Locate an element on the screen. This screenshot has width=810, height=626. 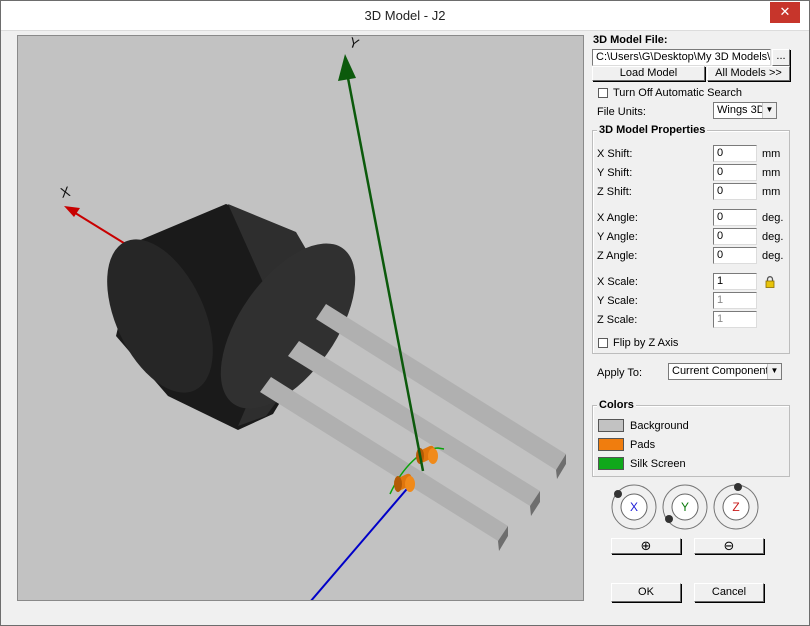
auto-search-checkbox is located at coordinates (603, 93).